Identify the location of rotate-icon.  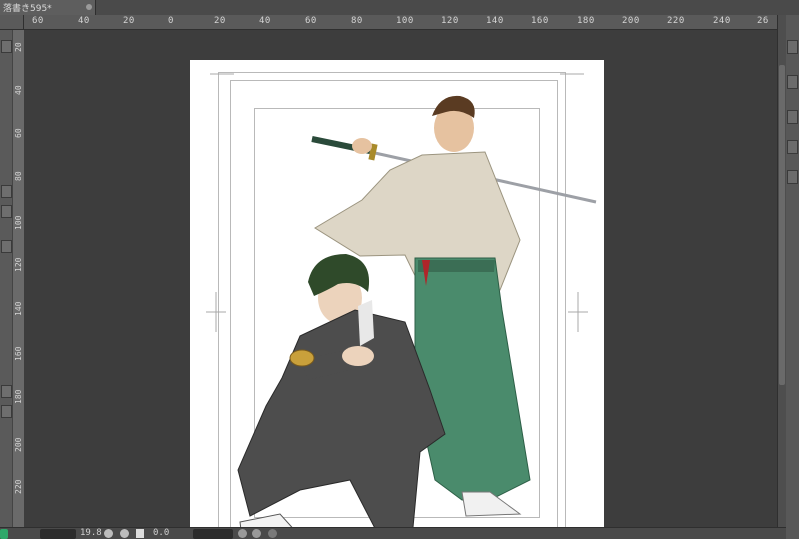
(272, 533).